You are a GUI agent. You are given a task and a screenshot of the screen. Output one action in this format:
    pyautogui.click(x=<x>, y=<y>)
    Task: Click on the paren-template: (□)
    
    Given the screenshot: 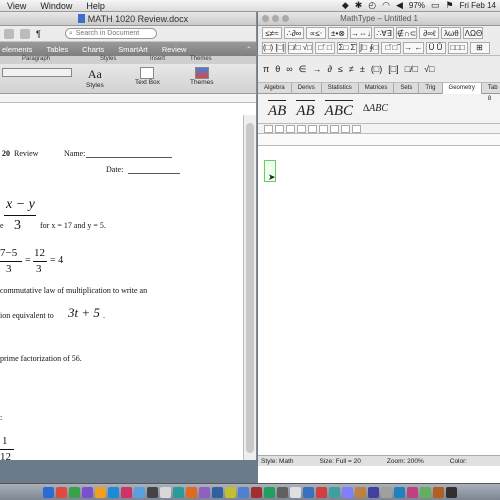 What is the action you would take?
    pyautogui.click(x=376, y=69)
    